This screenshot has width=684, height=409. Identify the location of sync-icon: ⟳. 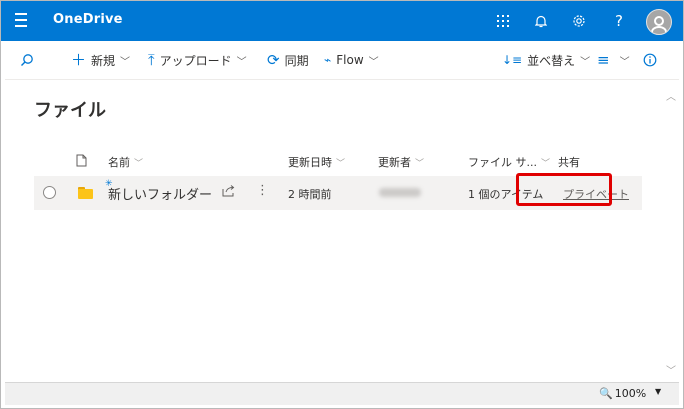
(273, 60).